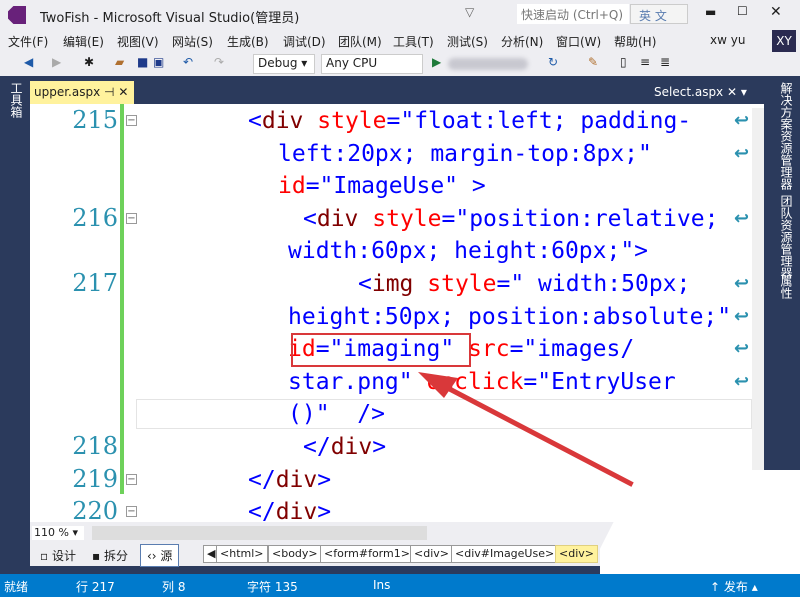 The image size is (800, 597). Describe the element at coordinates (95, 587) in the screenshot. I see `status-line: 行 217` at that location.